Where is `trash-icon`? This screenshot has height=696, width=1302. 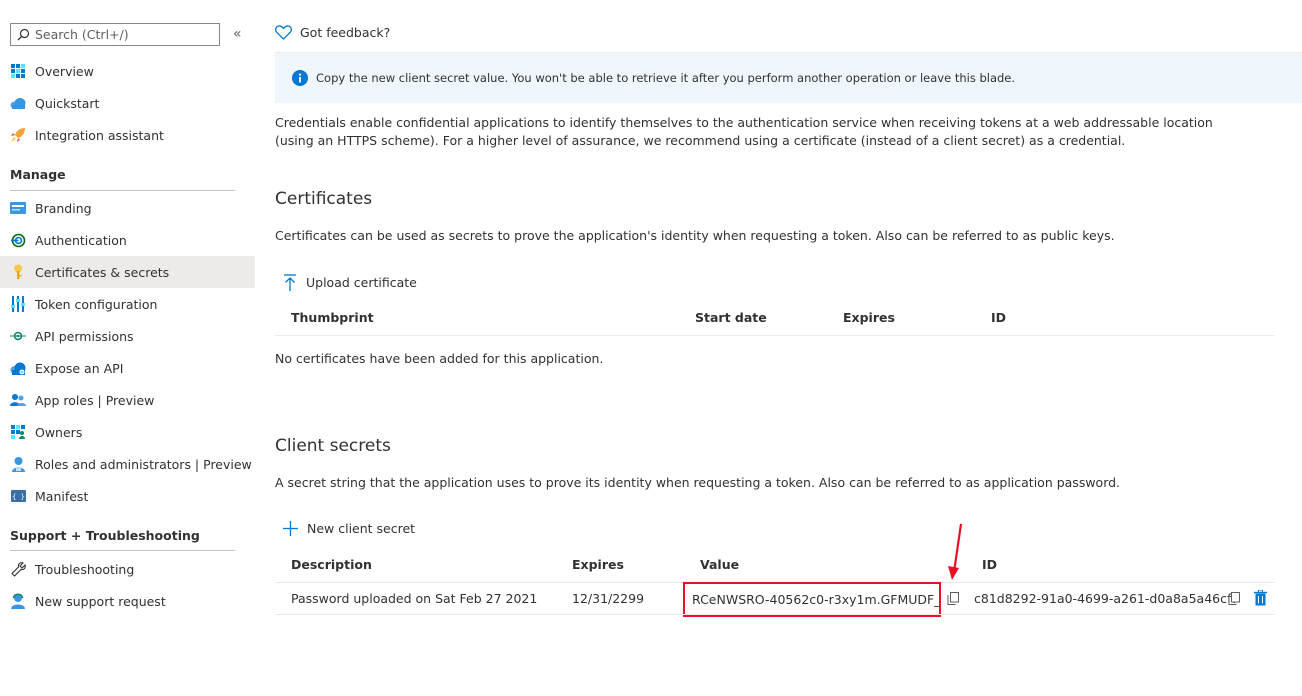 trash-icon is located at coordinates (1260, 598).